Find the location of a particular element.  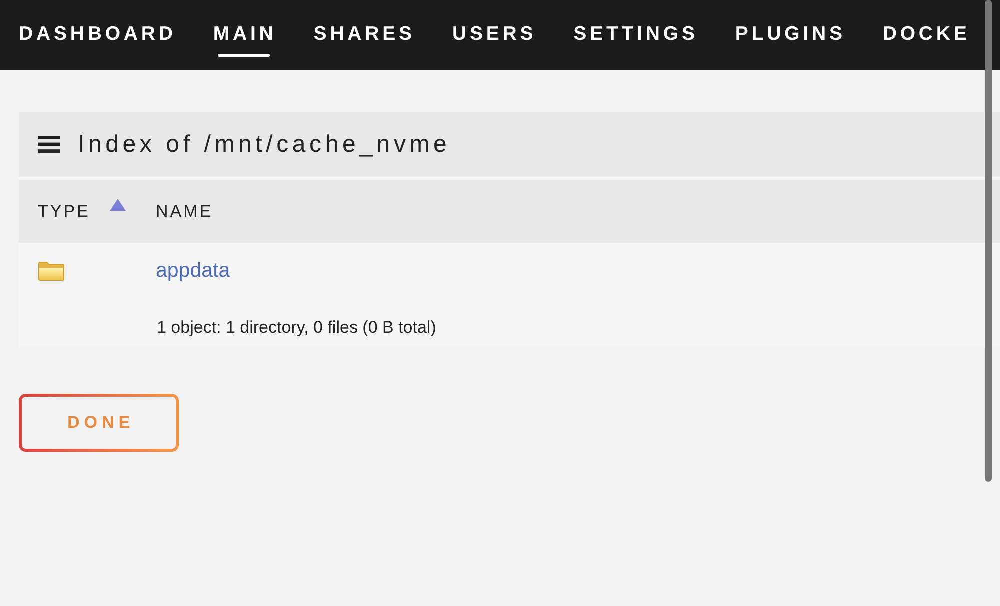

nav-tab: SETTINGS is located at coordinates (636, 29).